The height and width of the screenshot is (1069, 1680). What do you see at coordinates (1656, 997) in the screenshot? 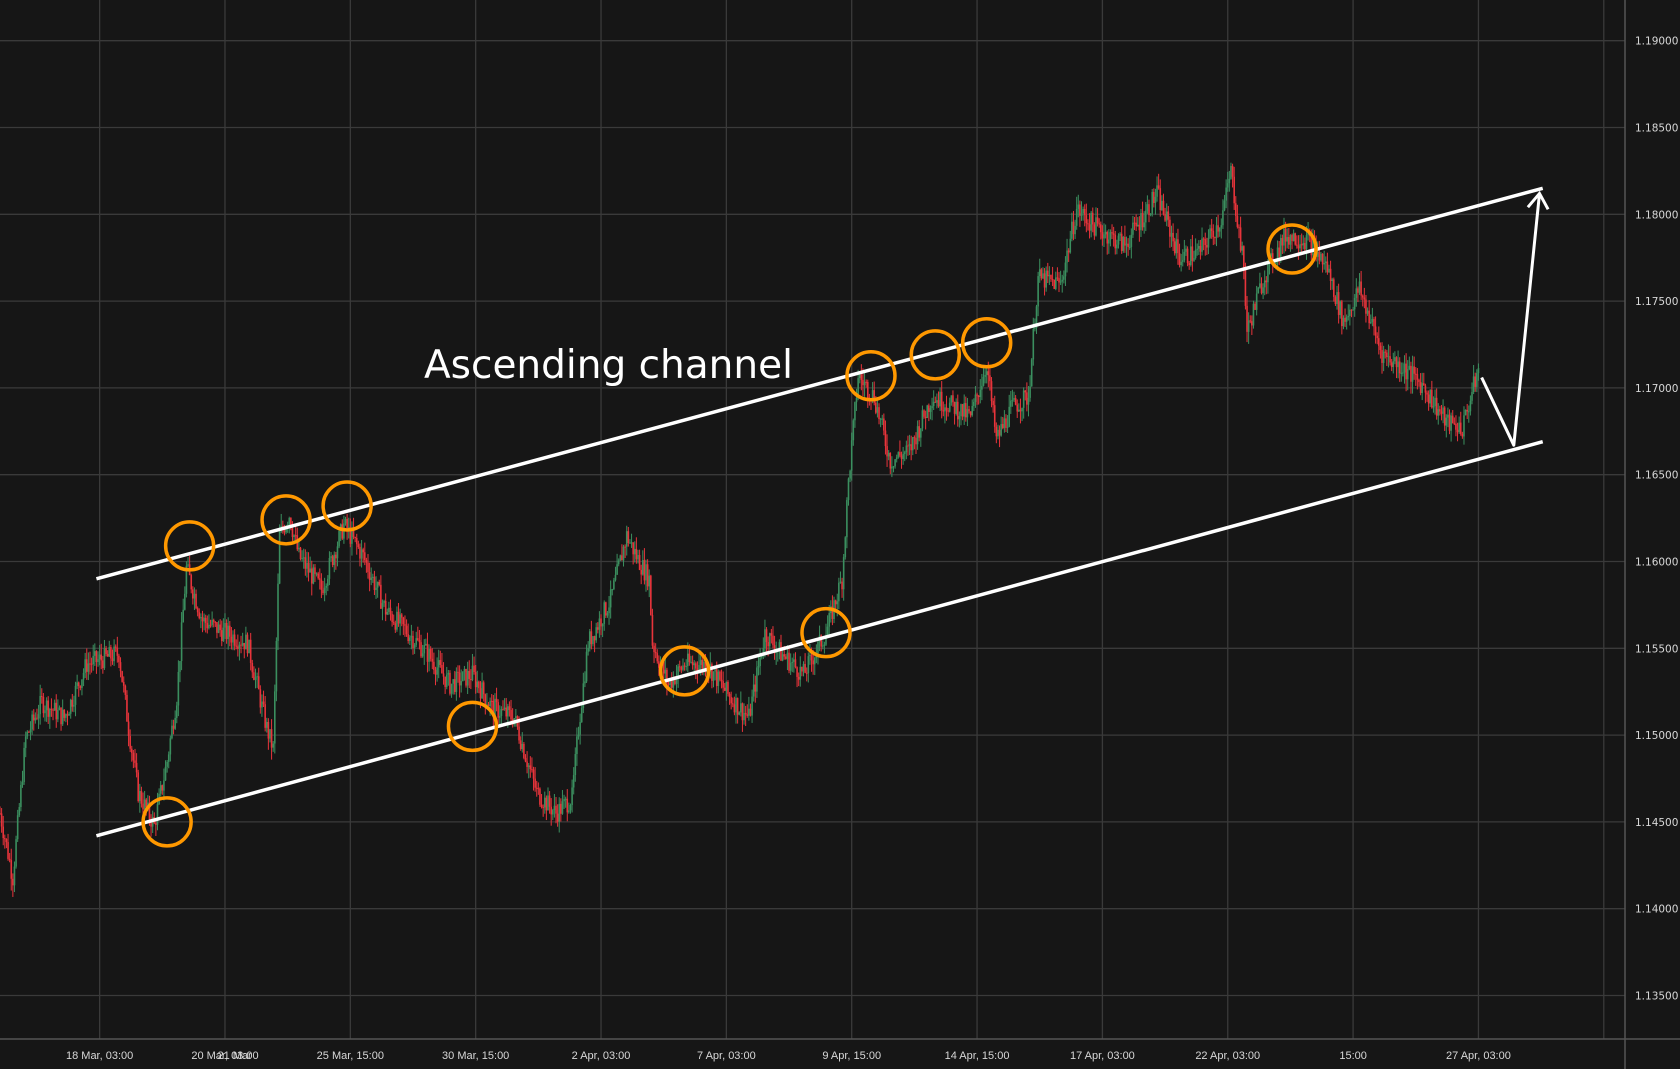
I see `y-tick-label: 1.13500` at bounding box center [1656, 997].